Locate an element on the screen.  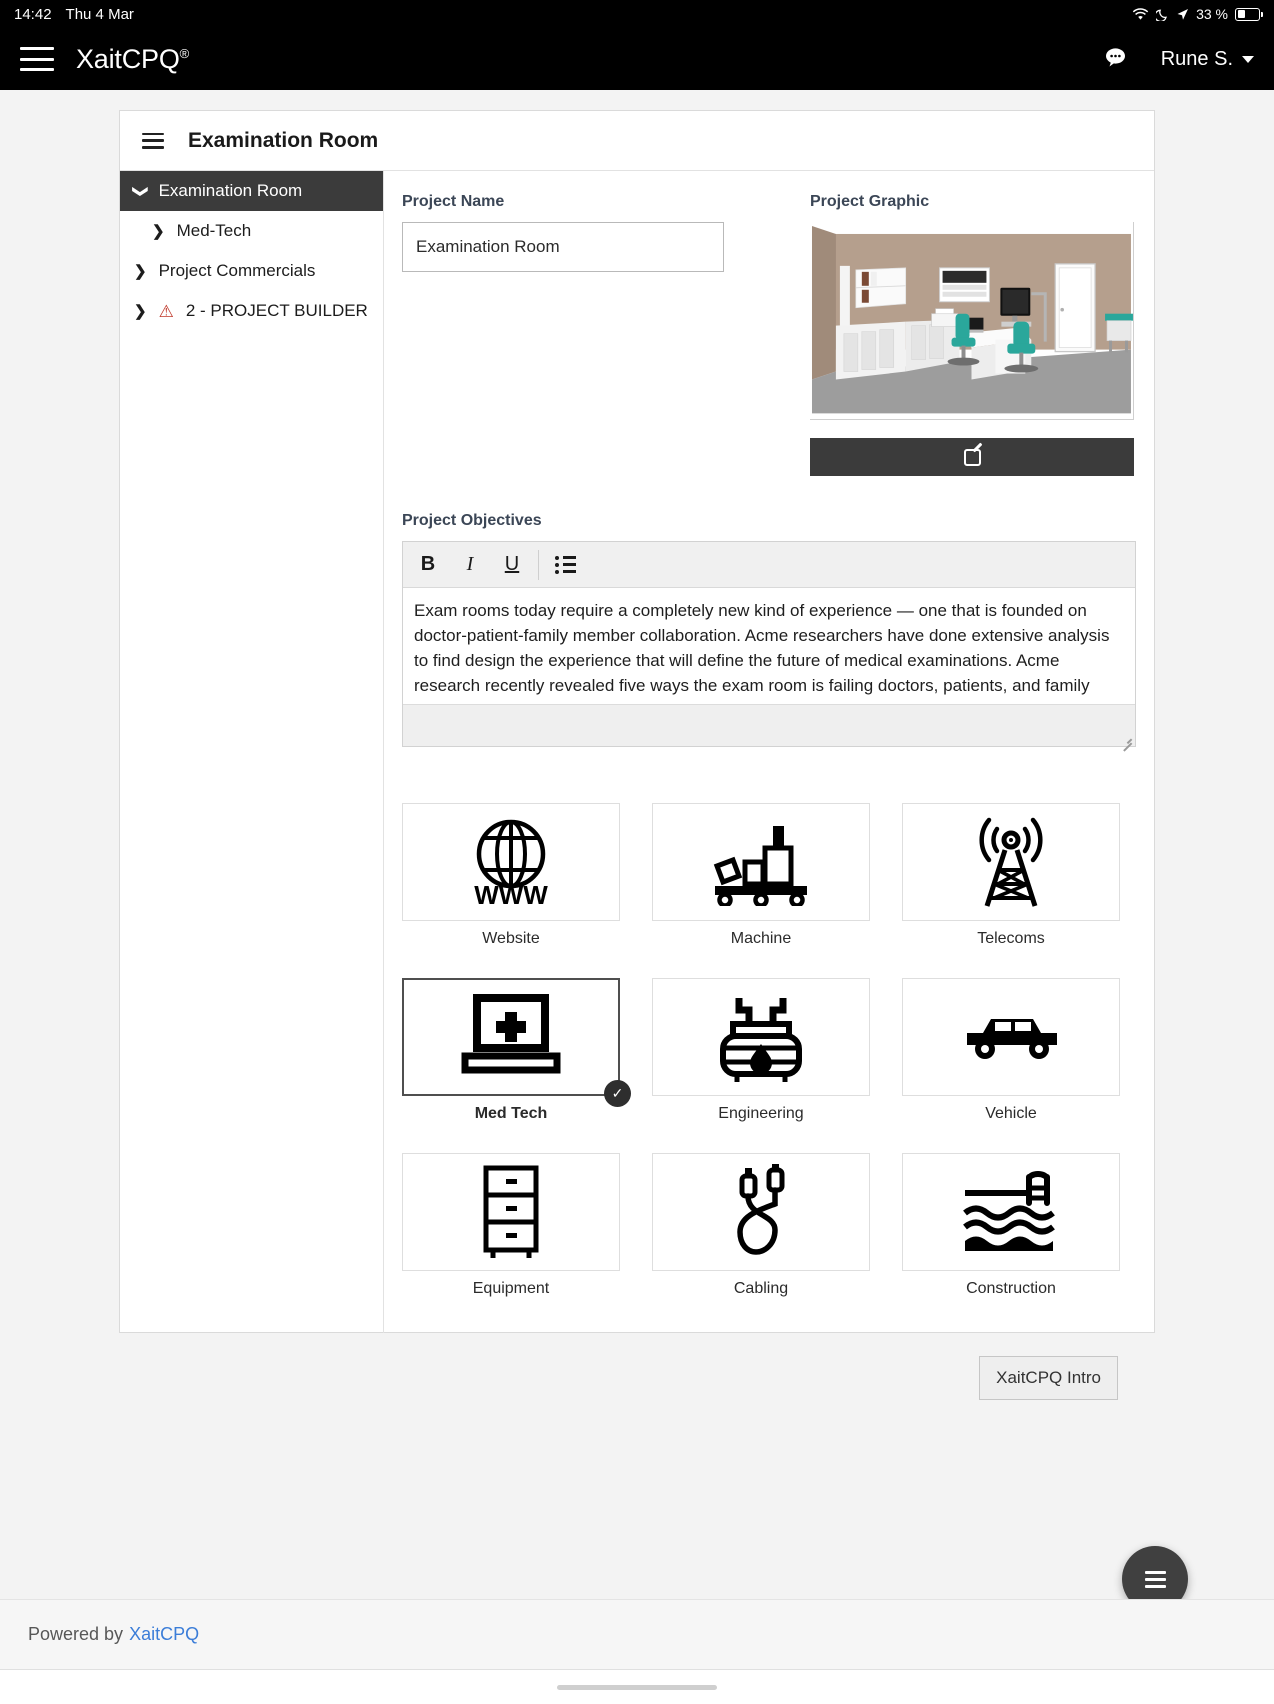
edit-graphic-button is located at coordinates (972, 457).